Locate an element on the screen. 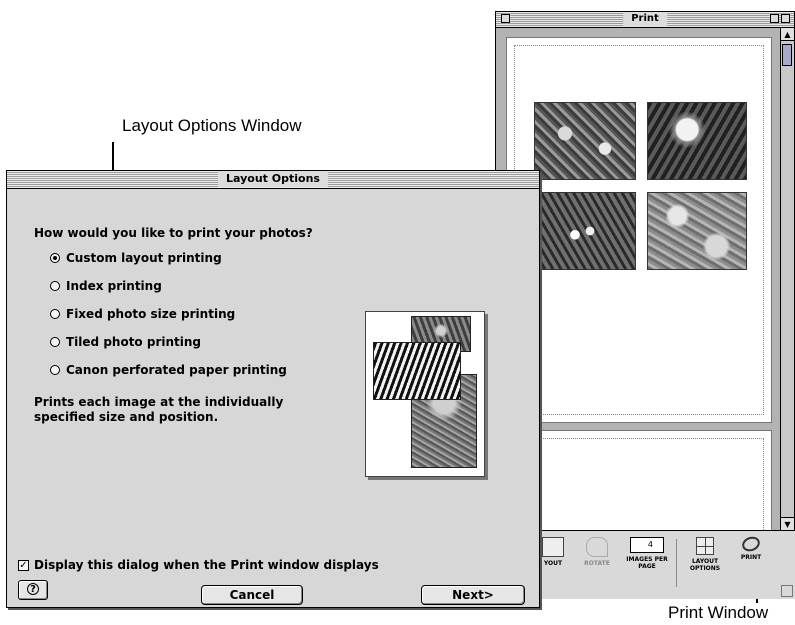  preview-photo-zebra is located at coordinates (417, 371).